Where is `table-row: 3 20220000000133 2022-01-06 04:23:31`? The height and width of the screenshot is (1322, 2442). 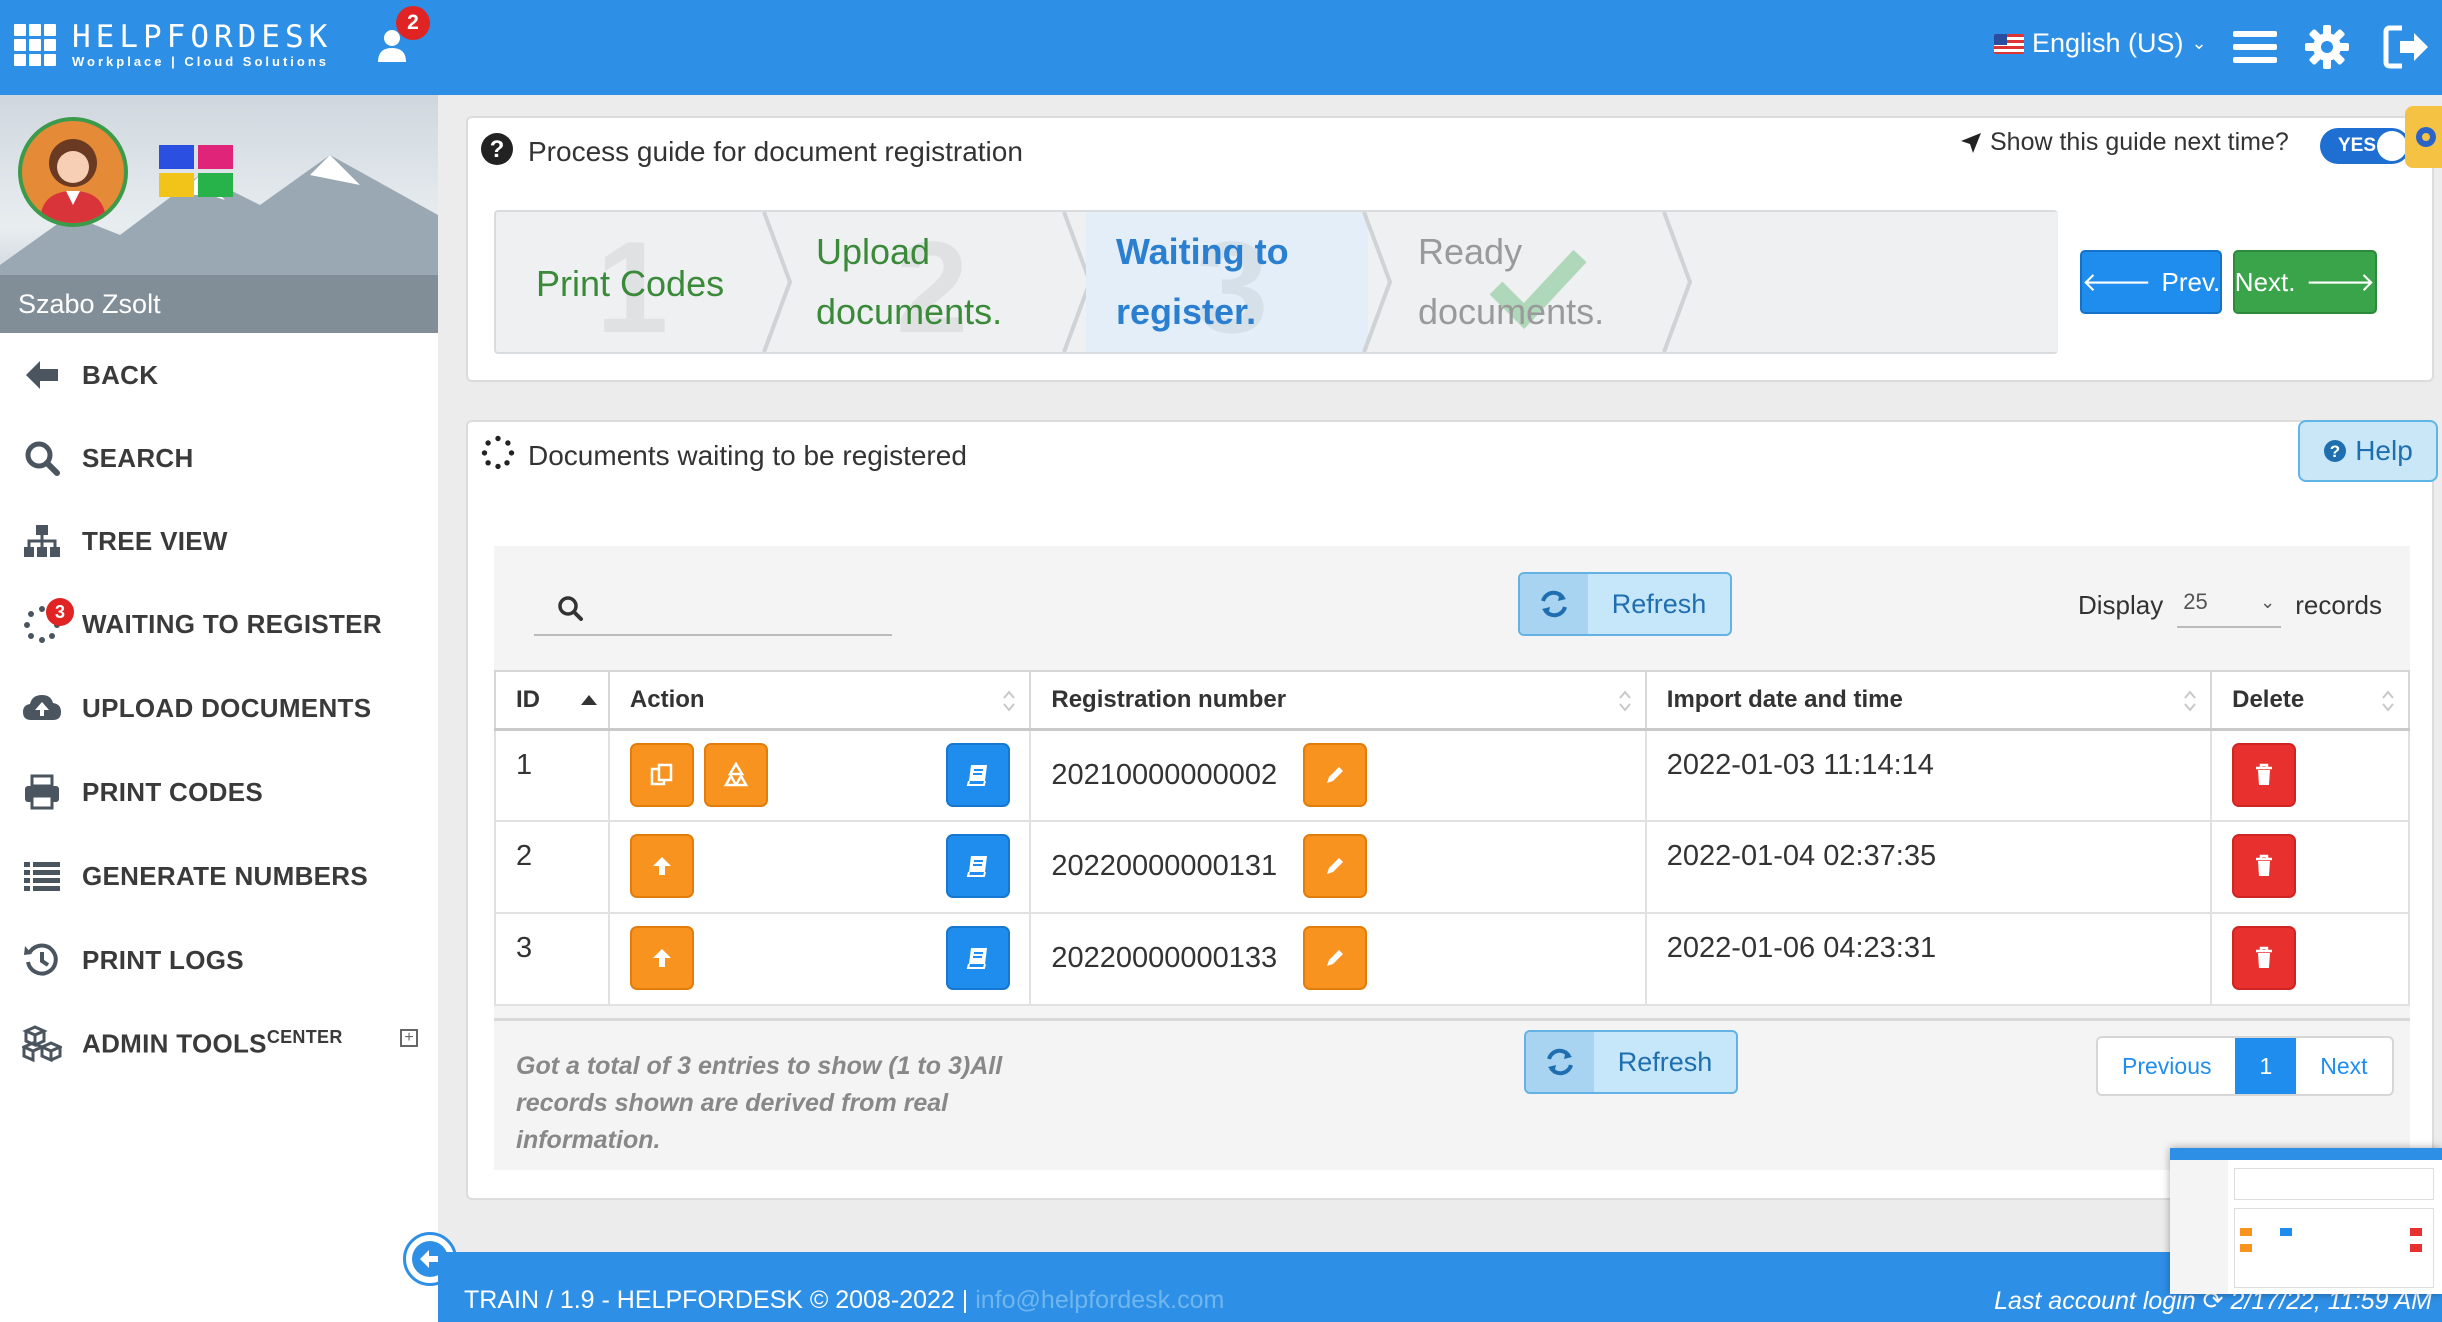
table-row: 3 20220000000133 2022-01-06 04:23:31 is located at coordinates (1452, 959).